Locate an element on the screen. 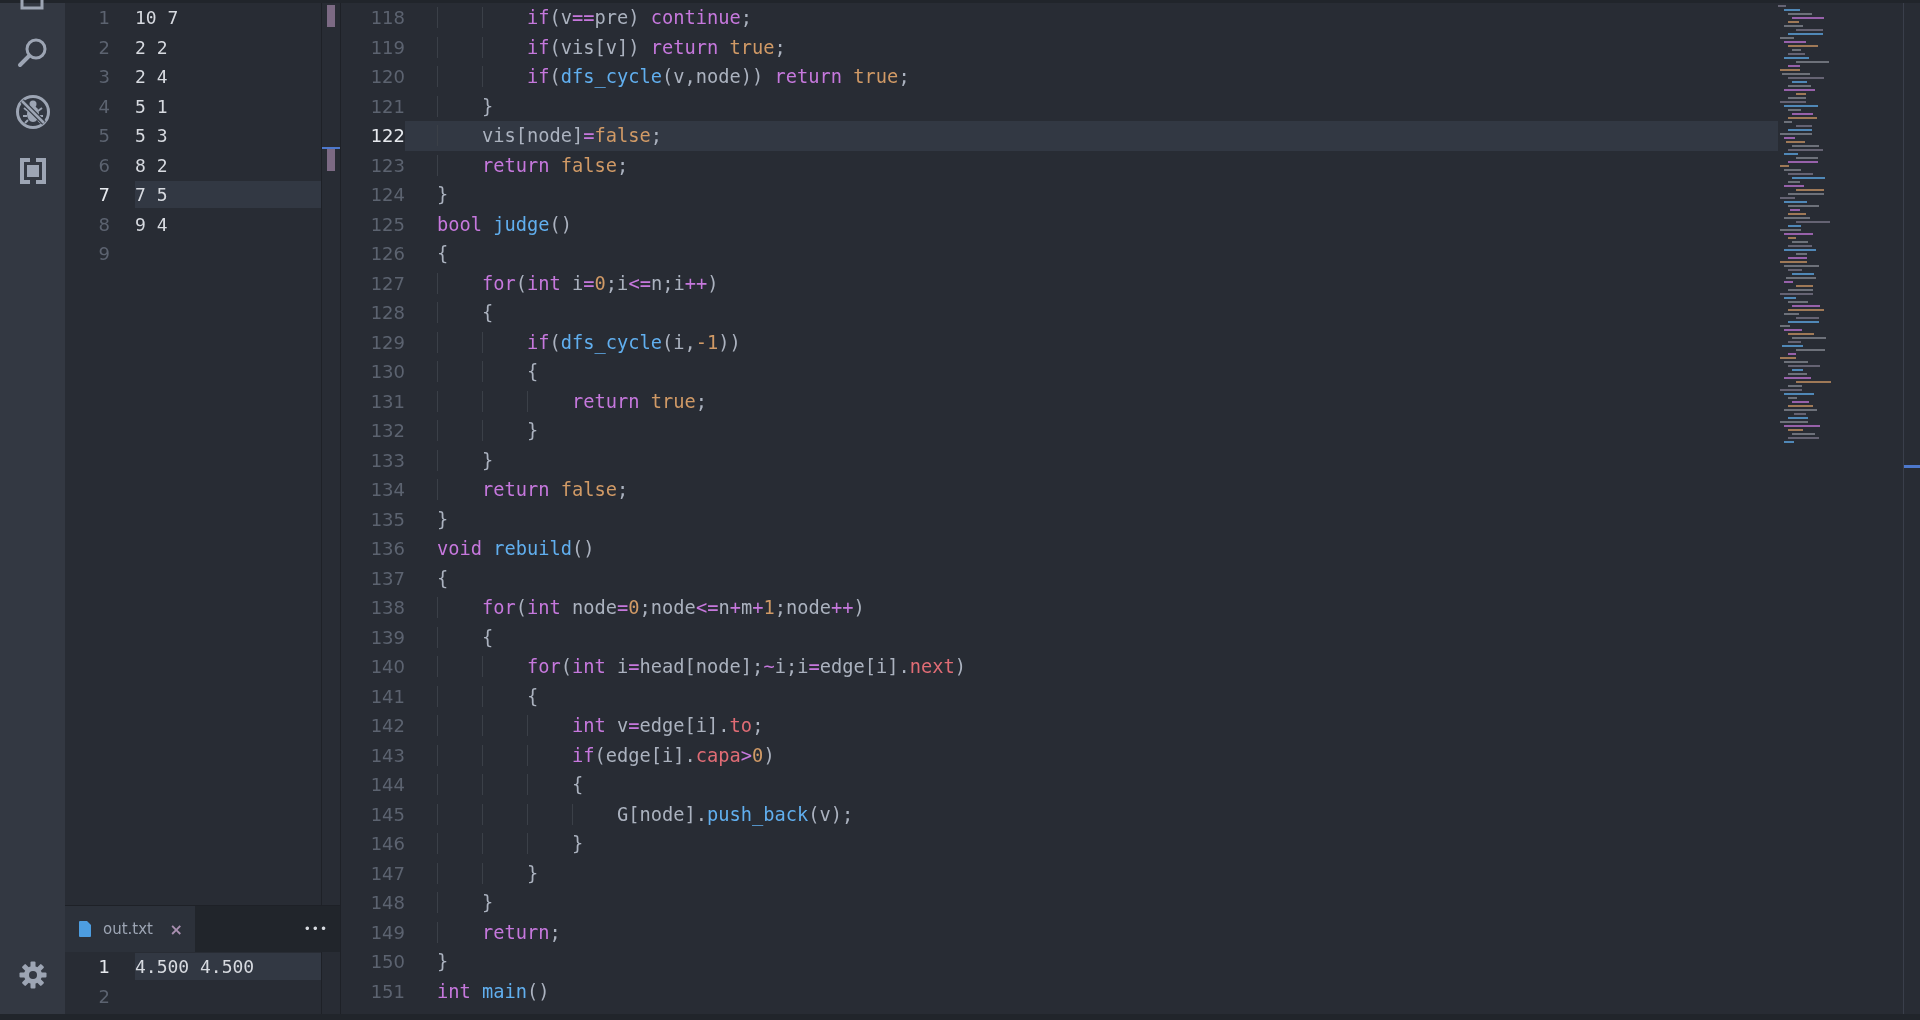 The image size is (1920, 1020). line-number: 146 is located at coordinates (387, 844).